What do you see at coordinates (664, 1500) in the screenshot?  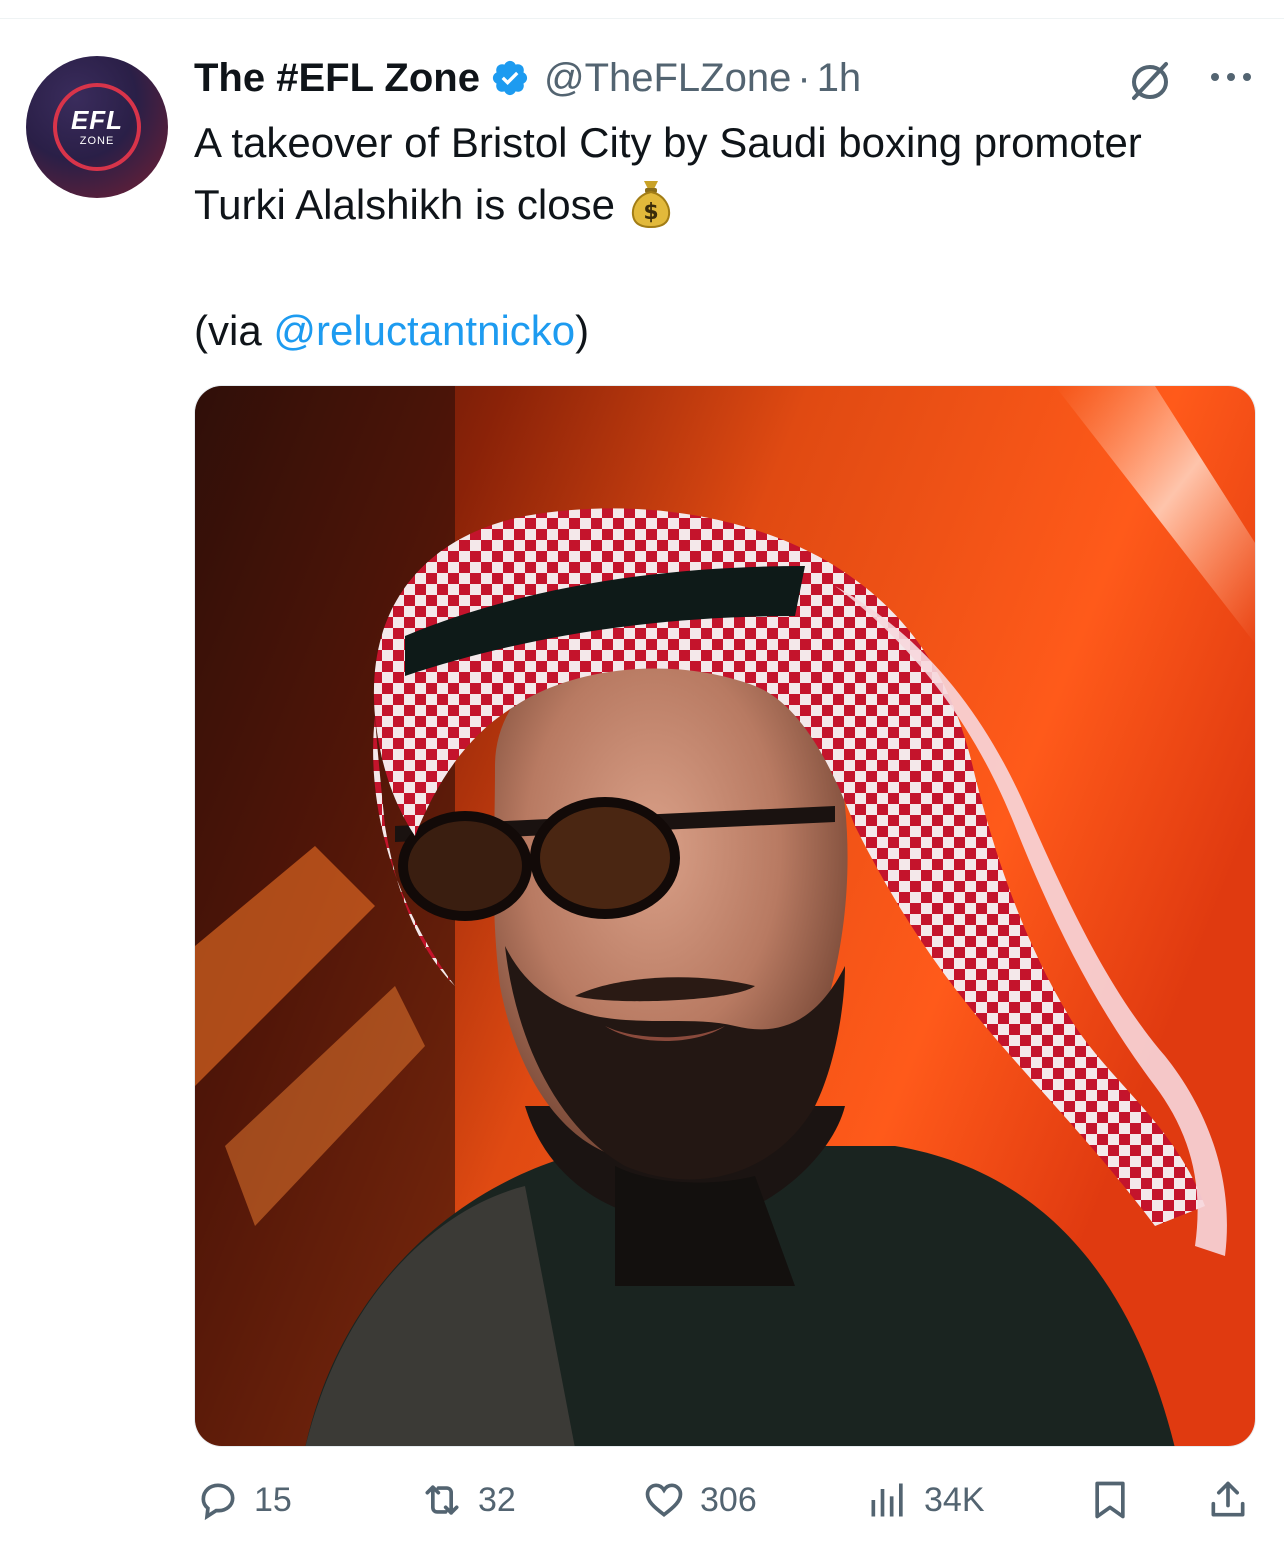 I see `heart-icon` at bounding box center [664, 1500].